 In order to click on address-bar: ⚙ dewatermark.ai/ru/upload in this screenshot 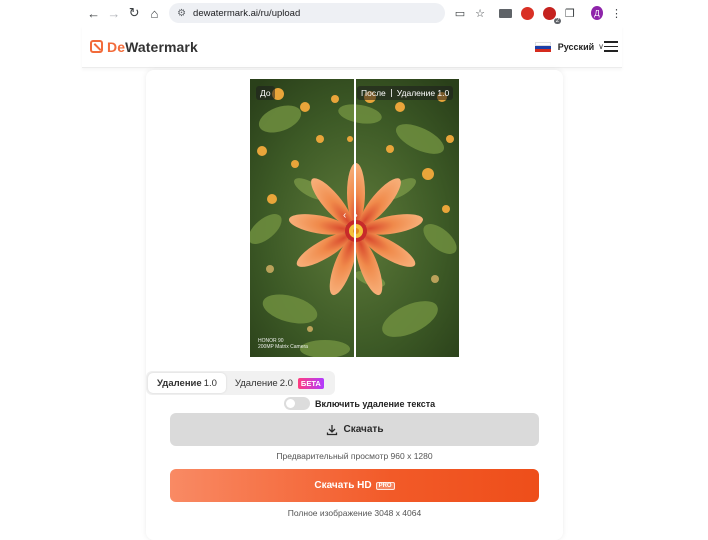, I will do `click(307, 13)`.